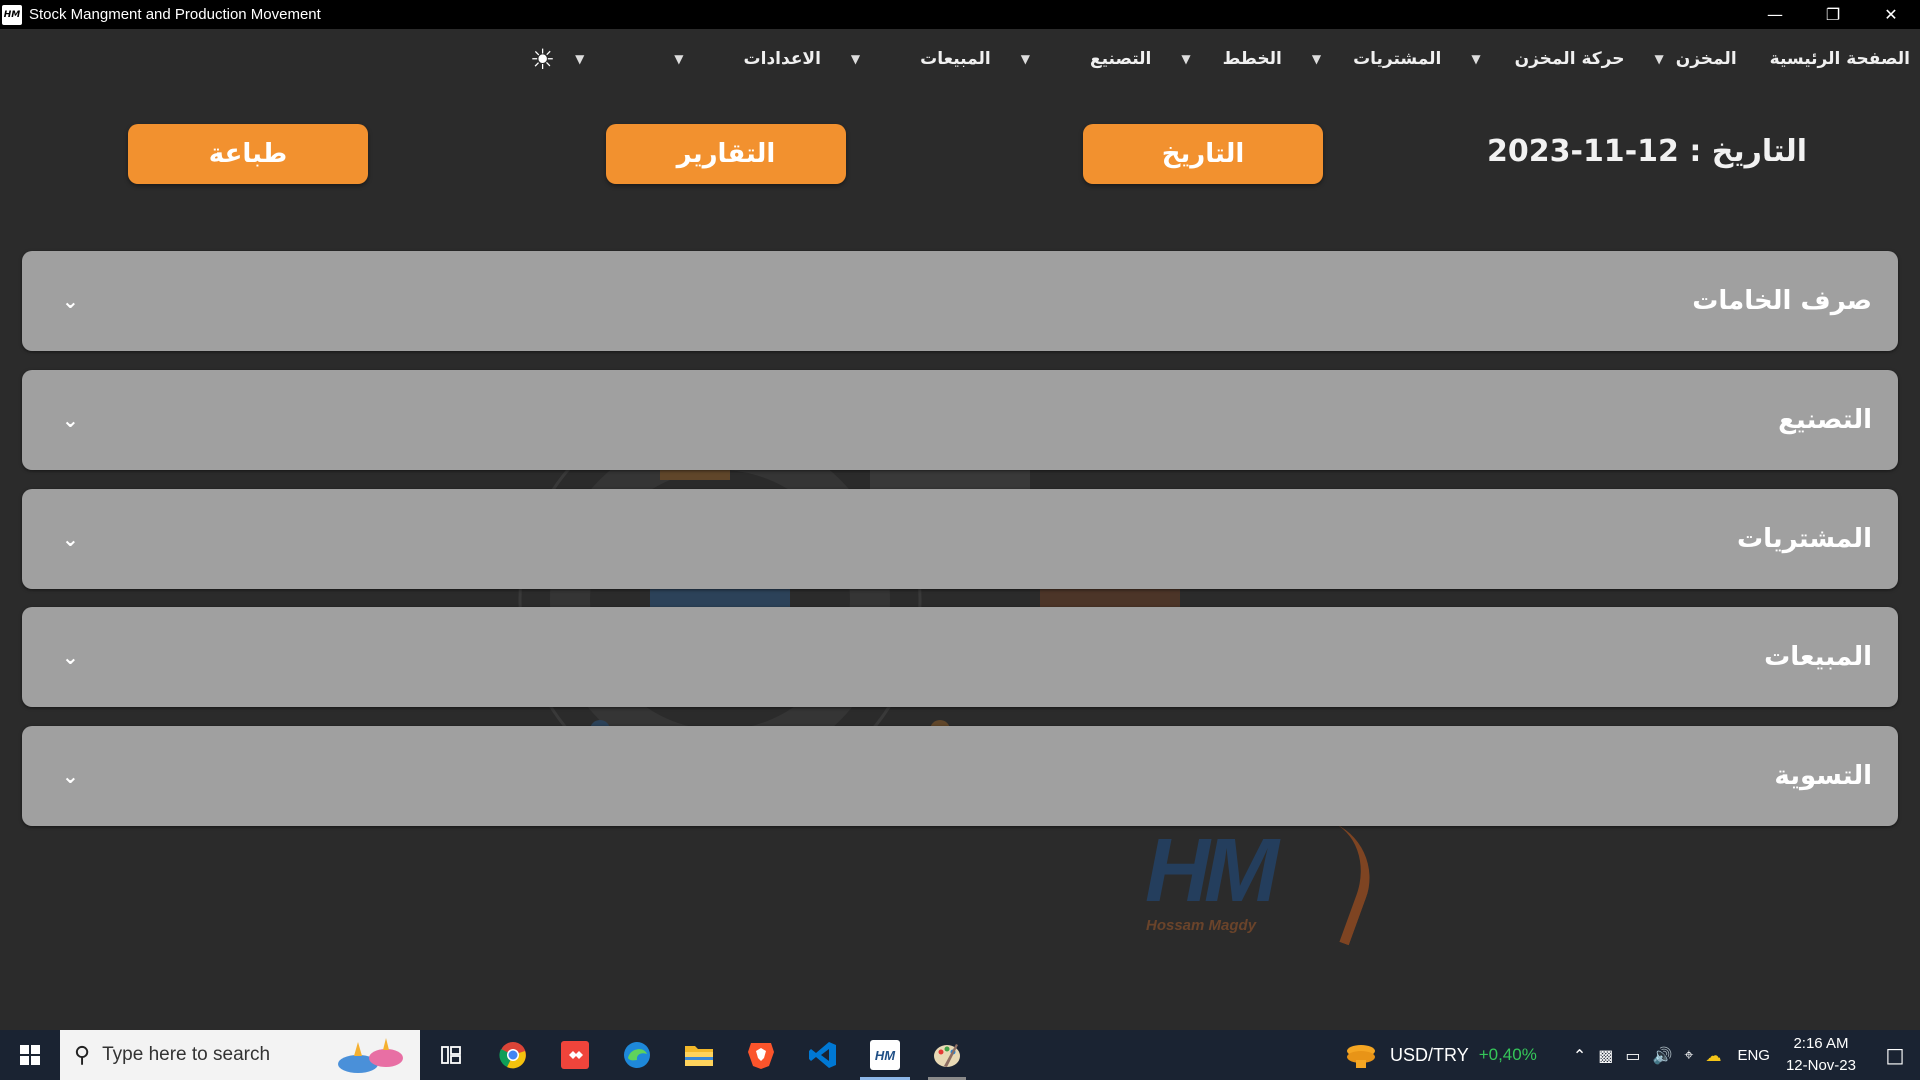  What do you see at coordinates (1203, 154) in the screenshot?
I see `date-button: التاريخ` at bounding box center [1203, 154].